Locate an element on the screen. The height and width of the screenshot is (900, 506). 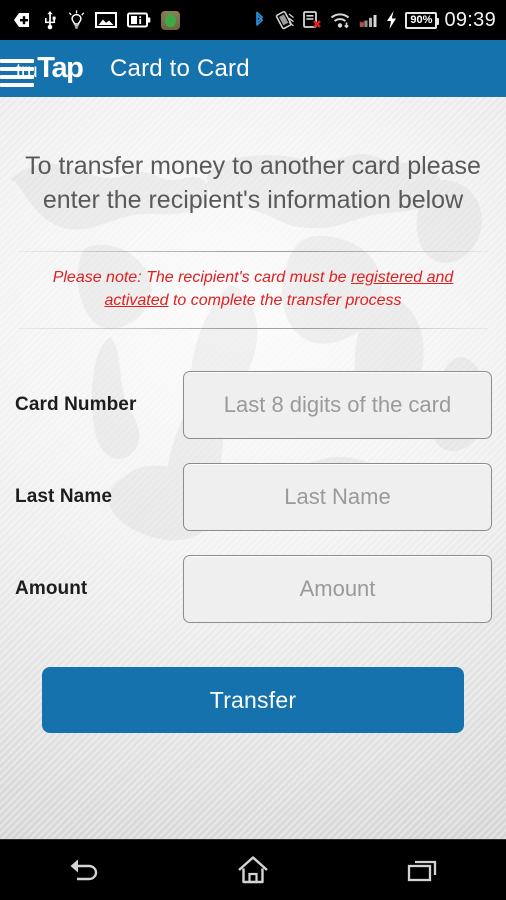
form-row-card-number: Card Number Last 8 digits of the card is located at coordinates (253, 405).